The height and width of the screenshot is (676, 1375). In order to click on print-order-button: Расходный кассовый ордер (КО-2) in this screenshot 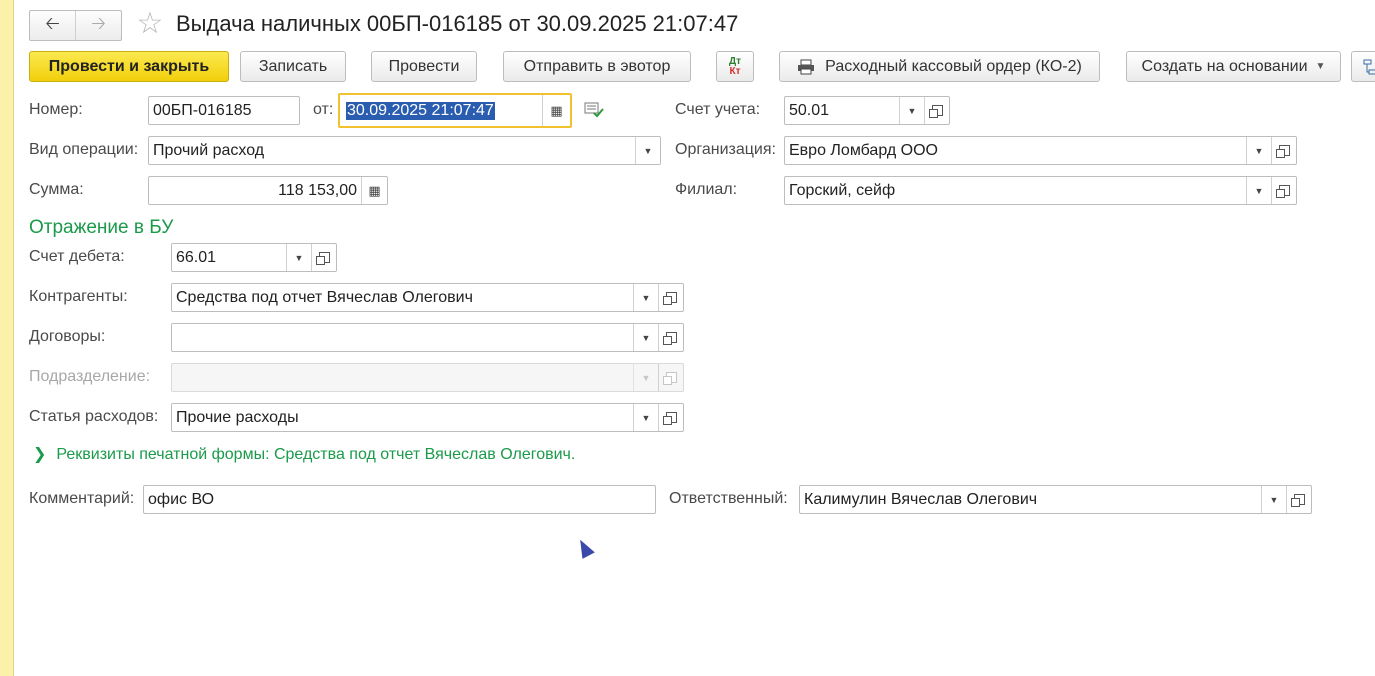, I will do `click(939, 66)`.